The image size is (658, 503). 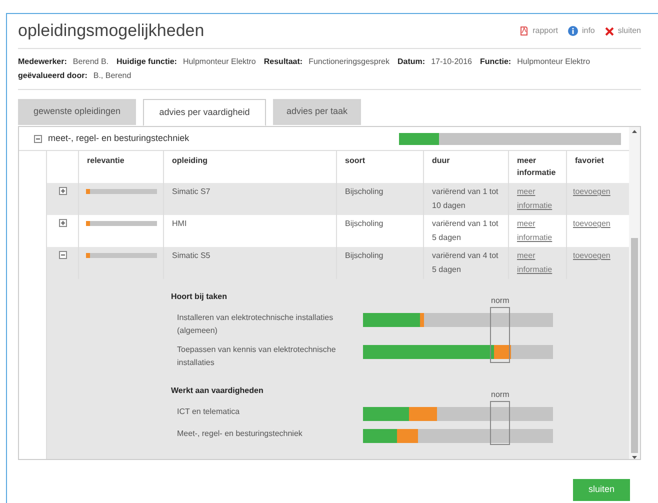 I want to click on info-link: info, so click(x=588, y=31).